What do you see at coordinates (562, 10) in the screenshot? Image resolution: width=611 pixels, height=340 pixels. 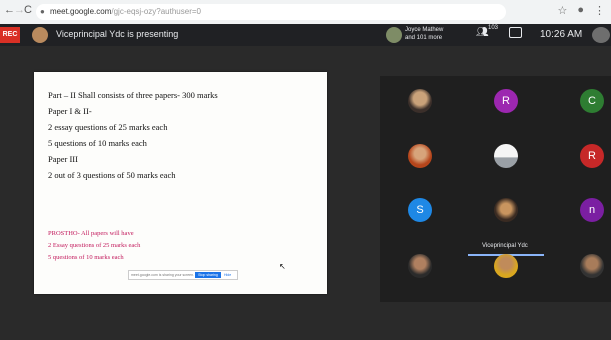 I see `star-icon: ☆` at bounding box center [562, 10].